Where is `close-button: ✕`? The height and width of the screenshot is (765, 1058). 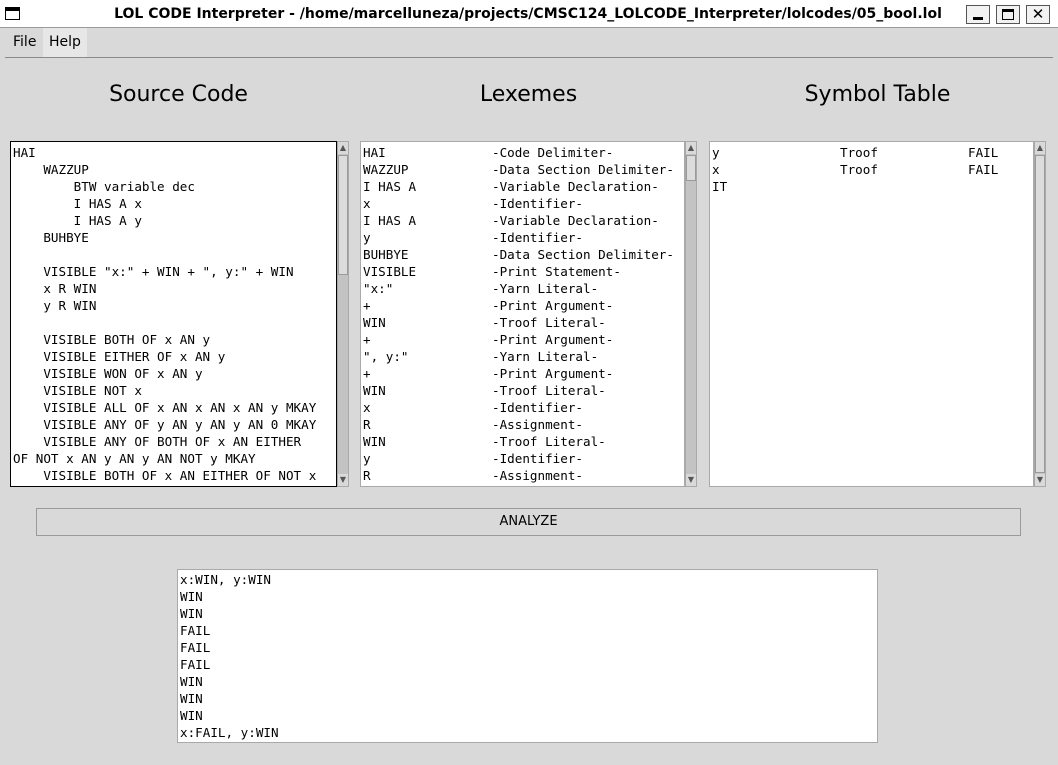
close-button: ✕ is located at coordinates (1038, 14).